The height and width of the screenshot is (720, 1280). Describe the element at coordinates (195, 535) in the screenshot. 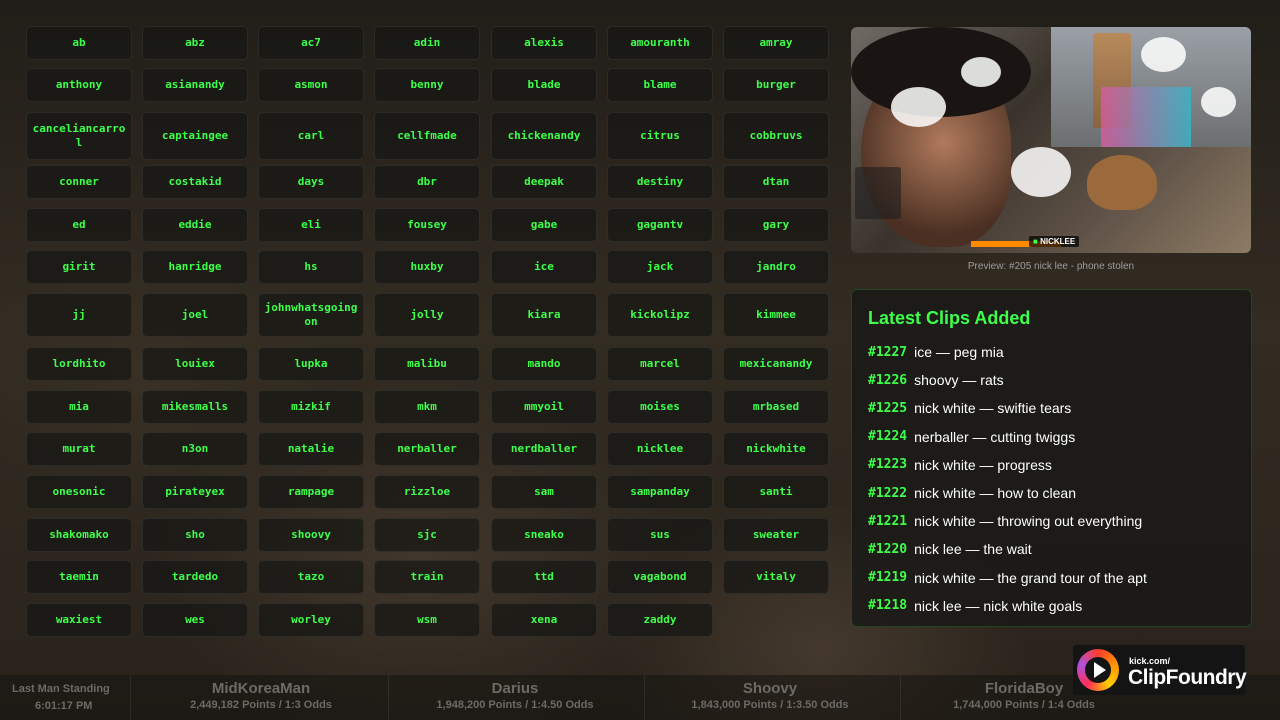

I see `streamer-button: sho` at that location.